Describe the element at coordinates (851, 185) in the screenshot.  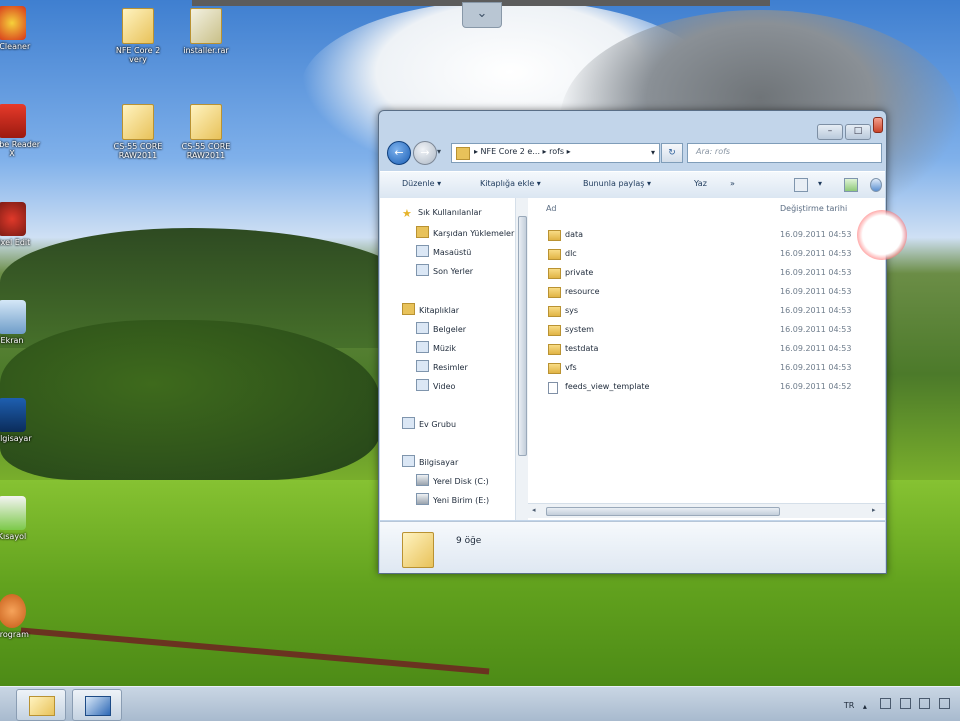
I see `preview-pane-icon` at that location.